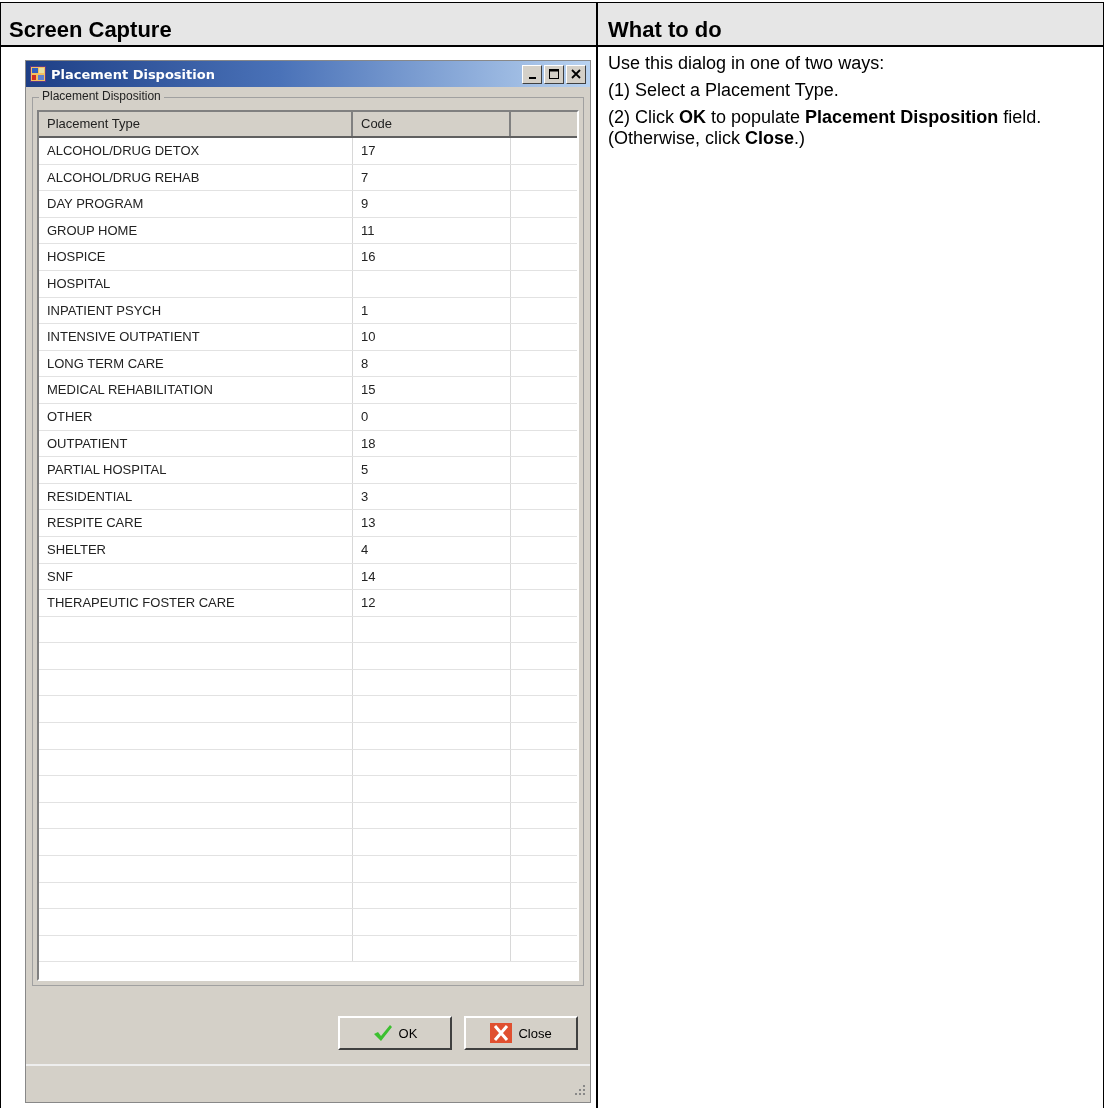 The width and height of the screenshot is (1108, 1108). What do you see at coordinates (580, 1090) in the screenshot?
I see `resize-grip-icon` at bounding box center [580, 1090].